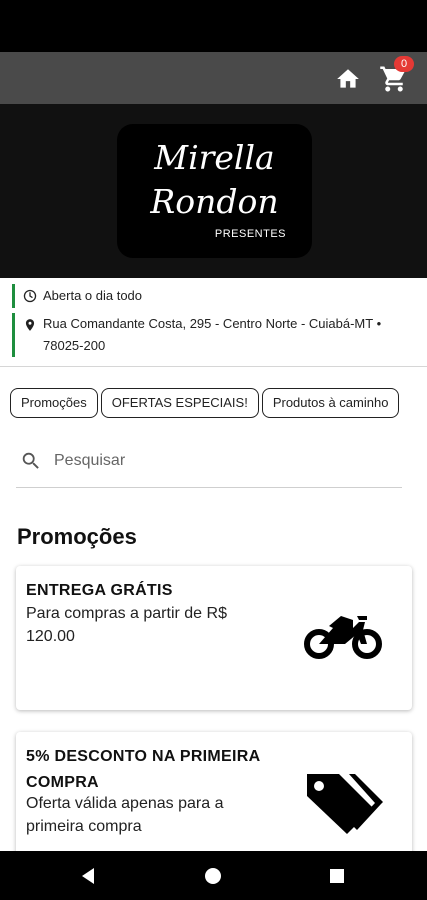 This screenshot has height=900, width=427. What do you see at coordinates (219, 296) in the screenshot?
I see `store-hours: Aberta o dia todo` at bounding box center [219, 296].